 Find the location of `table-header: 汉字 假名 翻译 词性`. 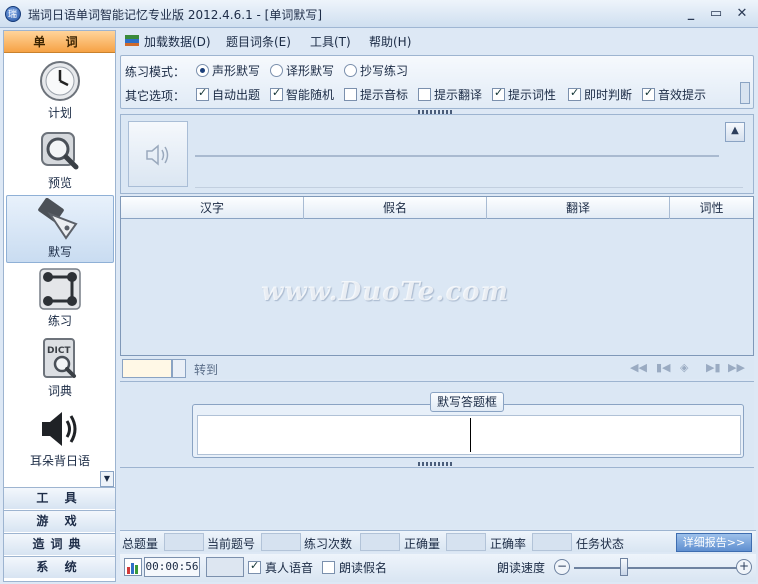

table-header: 汉字 假名 翻译 词性 is located at coordinates (437, 208).